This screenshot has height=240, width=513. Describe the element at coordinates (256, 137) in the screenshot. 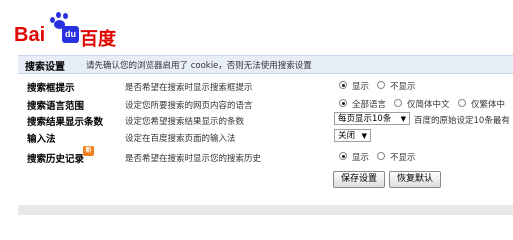

I see `setting-row-input-method: 输入法 设定在百度搜索页面的输入法 关闭 ▼` at that location.